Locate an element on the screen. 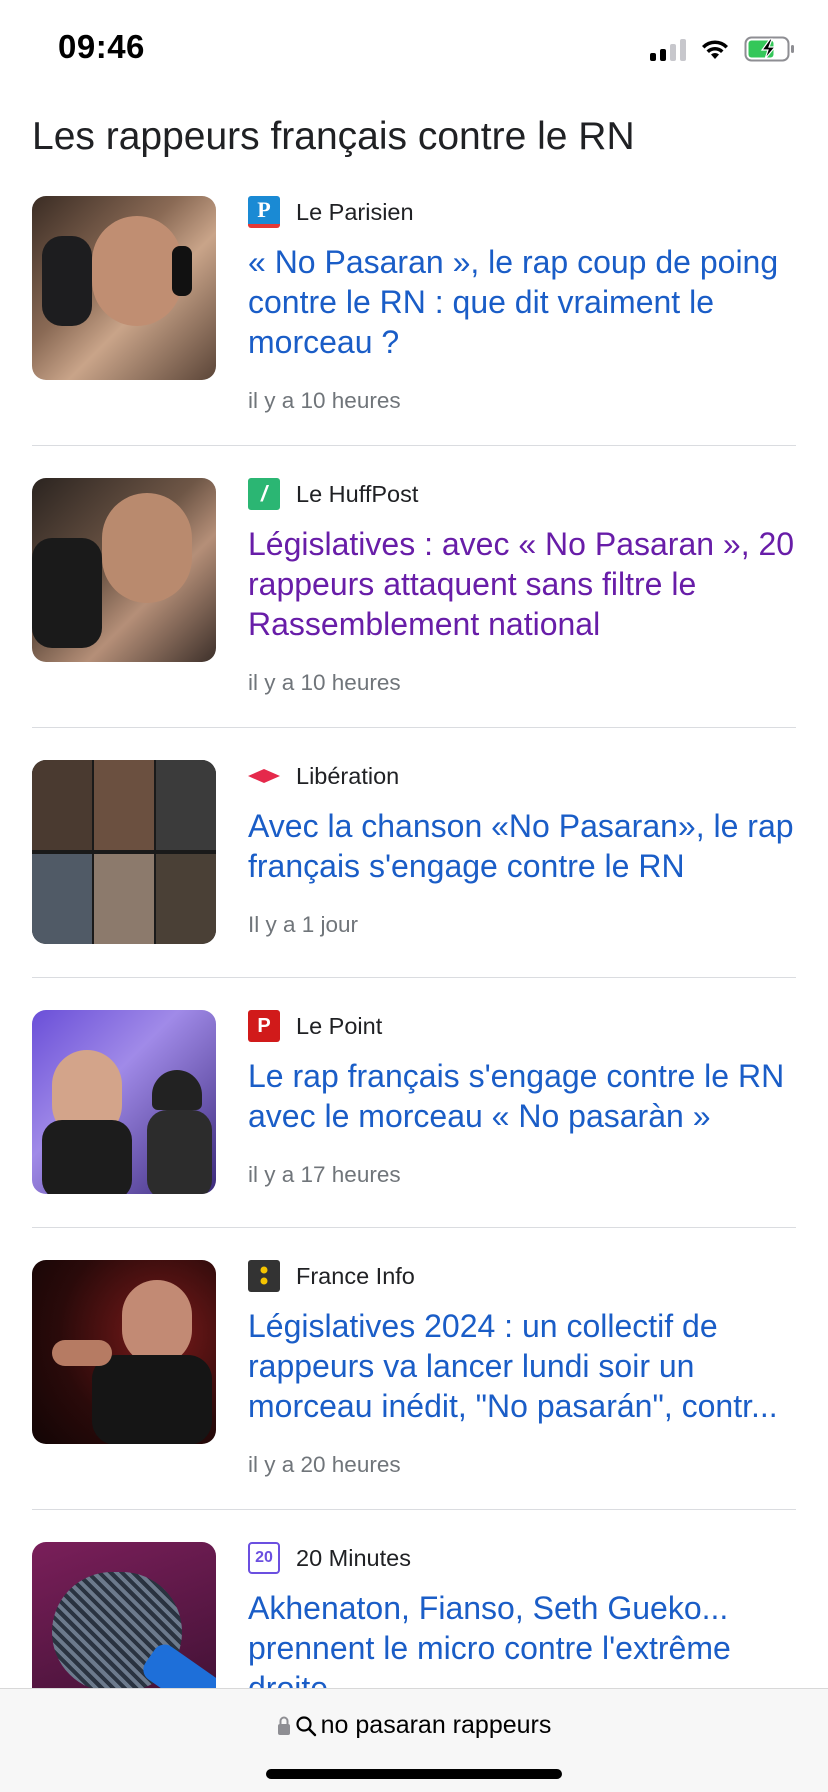  battery-charging-icon is located at coordinates (769, 49).